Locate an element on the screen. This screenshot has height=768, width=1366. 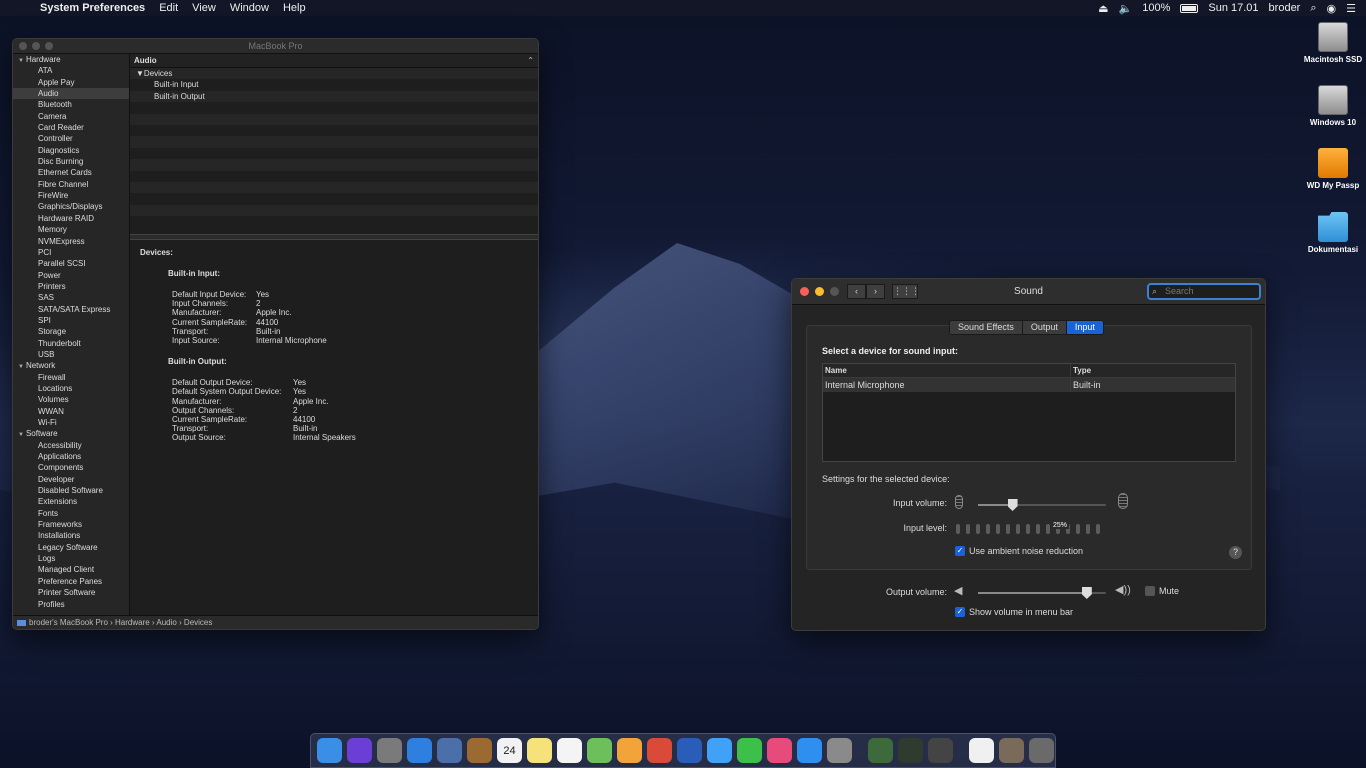
sidebar-item: USB is located at coordinates (71, 354).